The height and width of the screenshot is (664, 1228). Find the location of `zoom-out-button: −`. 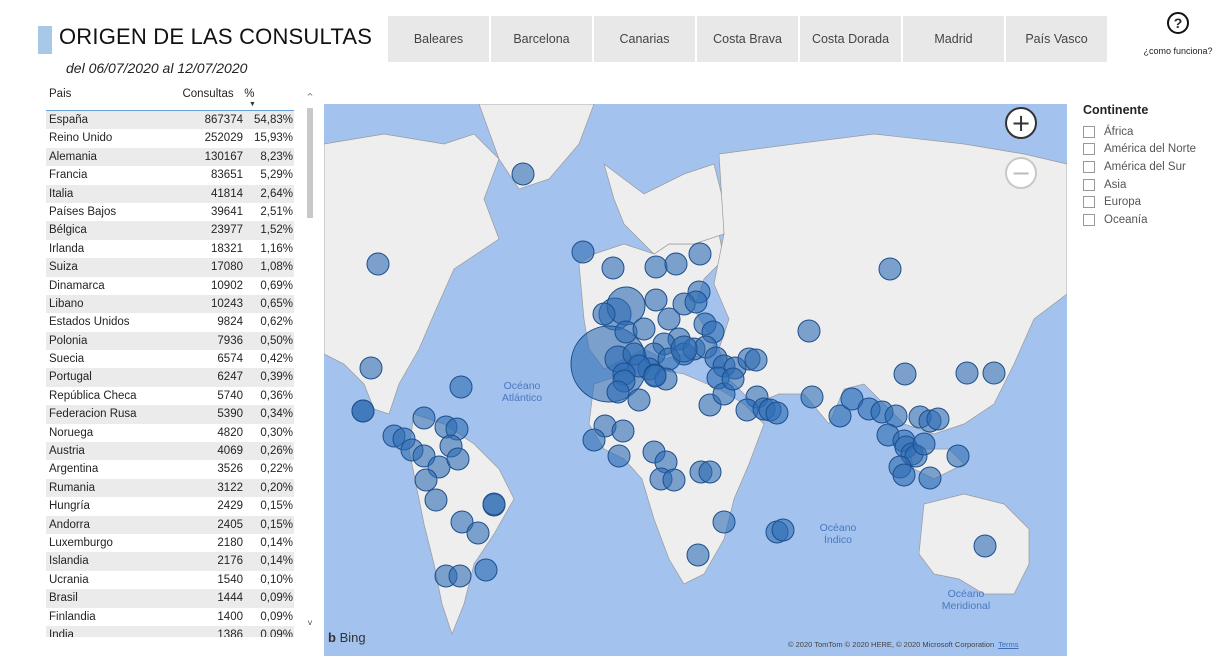

zoom-out-button: − is located at coordinates (1021, 173).